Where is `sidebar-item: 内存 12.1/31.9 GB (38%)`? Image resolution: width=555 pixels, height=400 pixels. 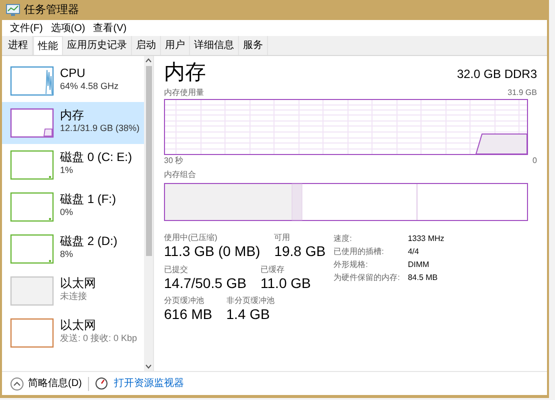
sidebar-item: 内存 12.1/31.9 GB (38%) is located at coordinates (73, 123).